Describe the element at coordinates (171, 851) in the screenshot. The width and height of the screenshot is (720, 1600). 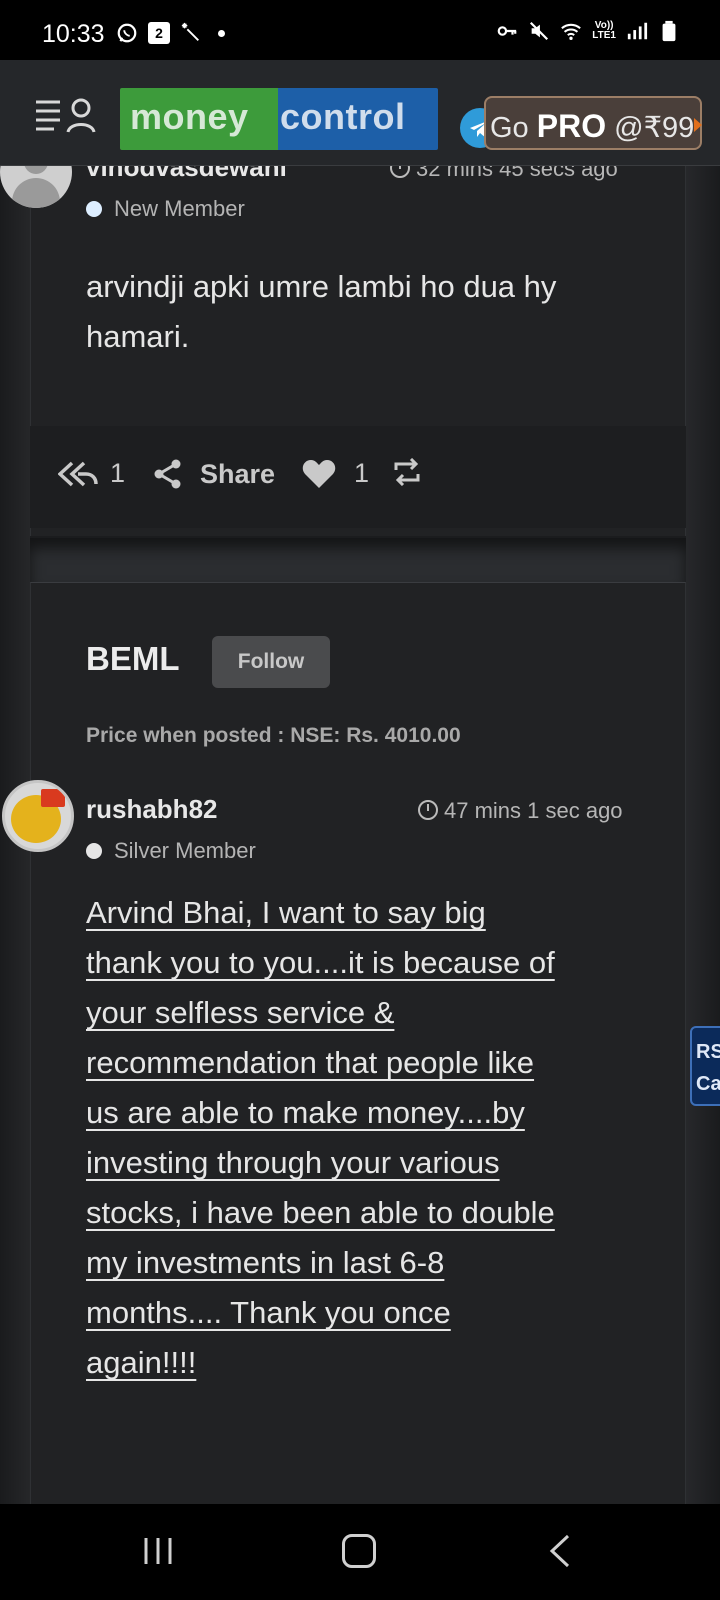
I see `member-badge: Silver Member` at that location.